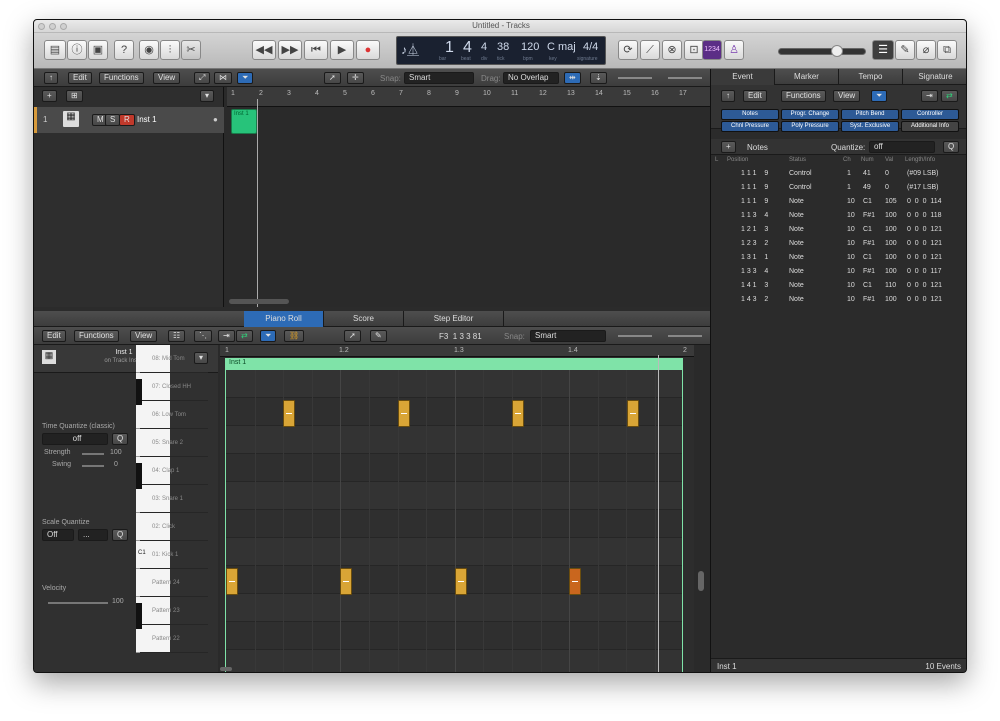  I want to click on master-volume-knob, so click(837, 51).